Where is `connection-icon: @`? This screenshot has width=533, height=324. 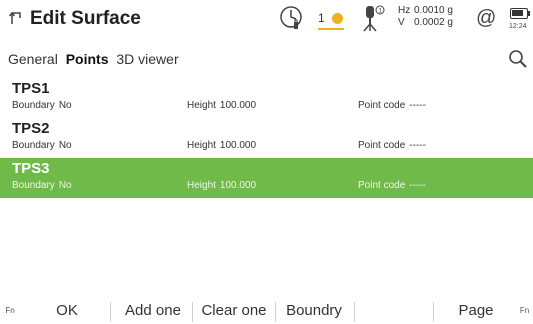
connection-icon: @ is located at coordinates (486, 18).